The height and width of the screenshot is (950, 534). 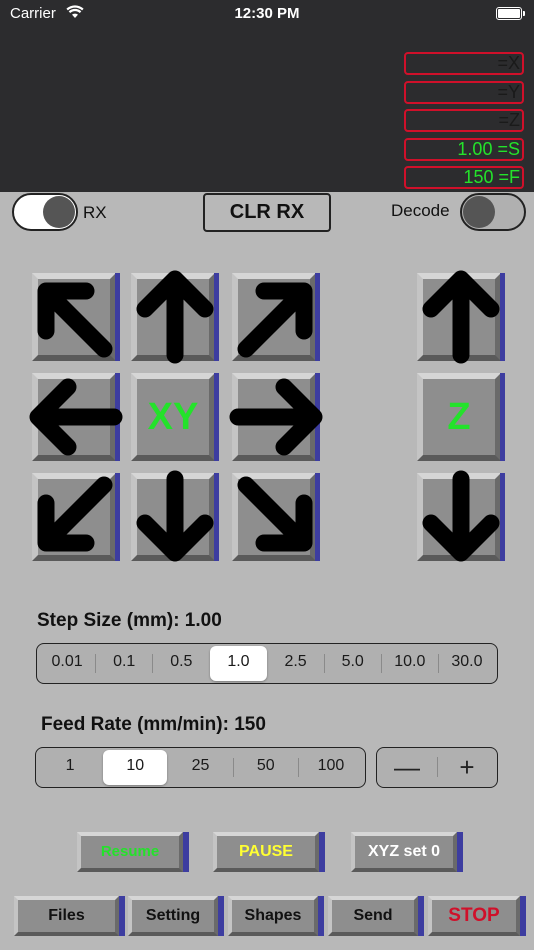 What do you see at coordinates (267, 212) in the screenshot?
I see `clear-rx-button: CLR RX` at bounding box center [267, 212].